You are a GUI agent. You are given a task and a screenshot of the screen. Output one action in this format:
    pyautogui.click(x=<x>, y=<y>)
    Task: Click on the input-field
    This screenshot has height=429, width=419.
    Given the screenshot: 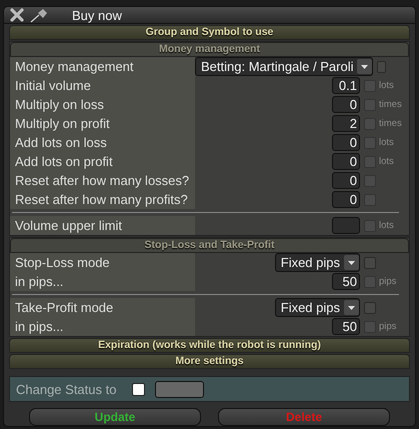 What is the action you would take?
    pyautogui.click(x=346, y=225)
    